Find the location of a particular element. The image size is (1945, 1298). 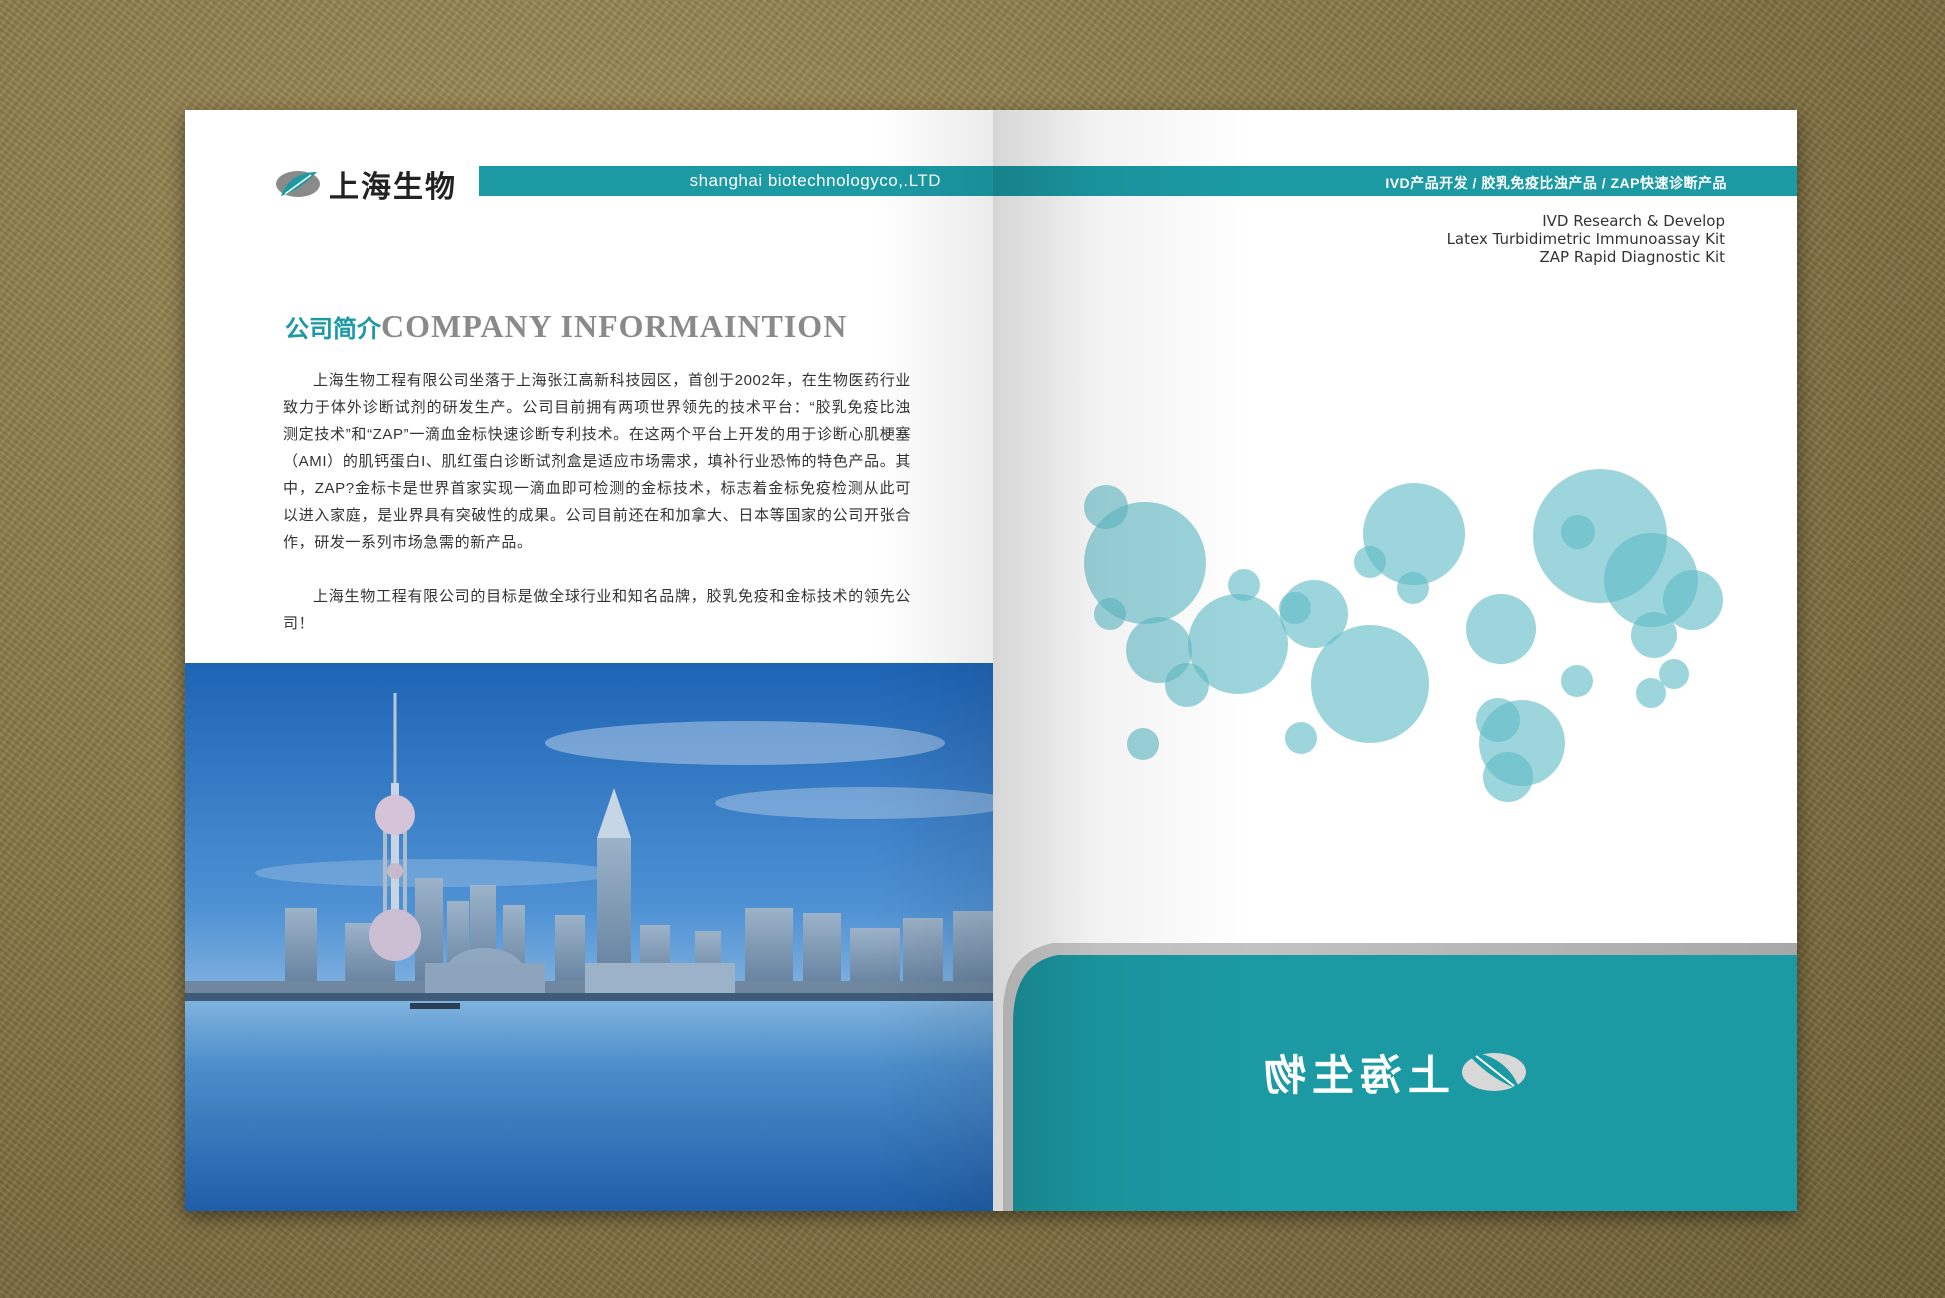

brand-logo: 上海生物 is located at coordinates (366, 184).